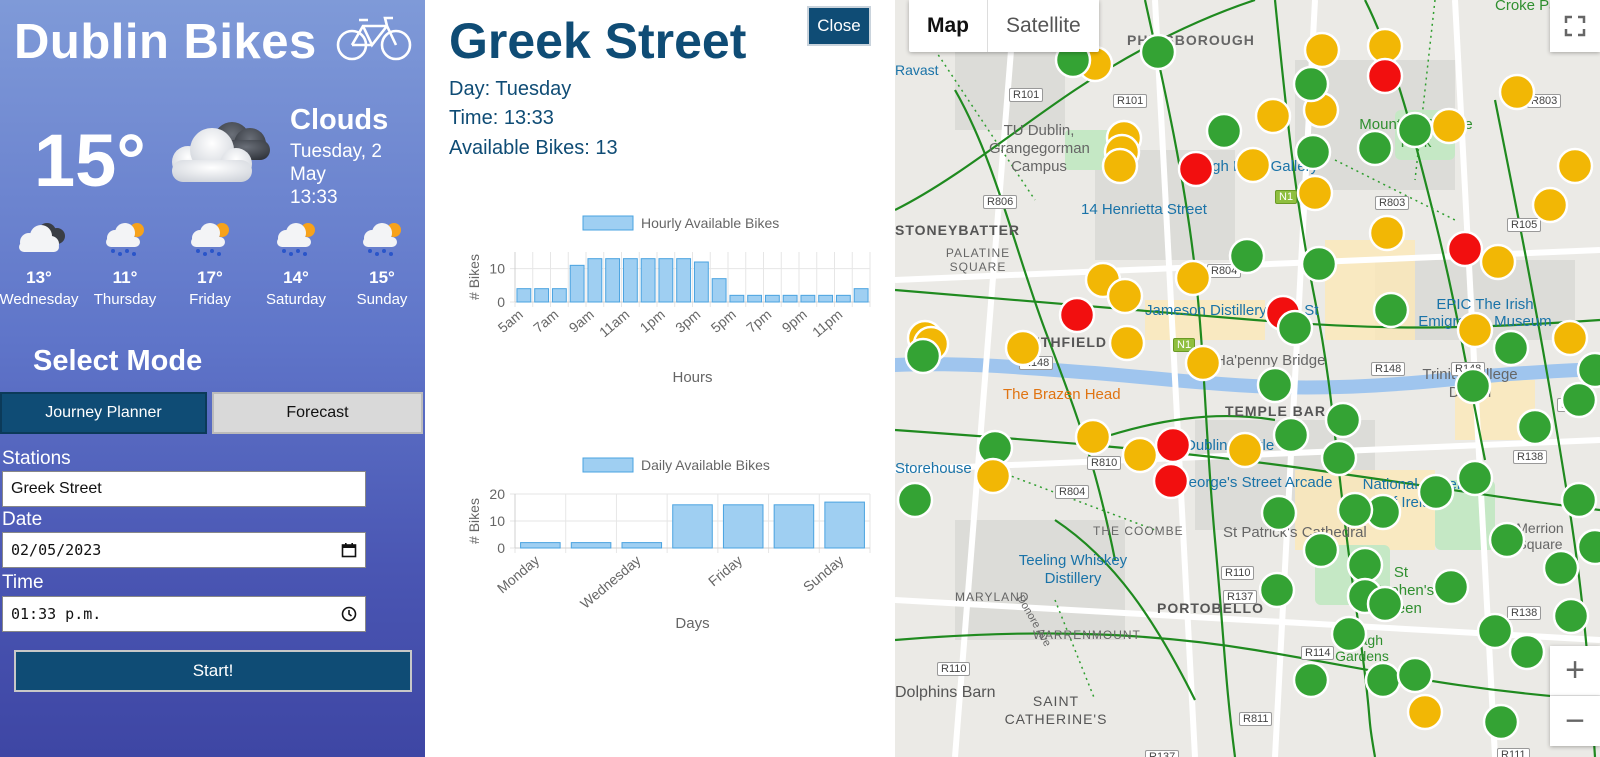  Describe the element at coordinates (1575, 671) in the screenshot. I see `zoom-in-button: +` at that location.